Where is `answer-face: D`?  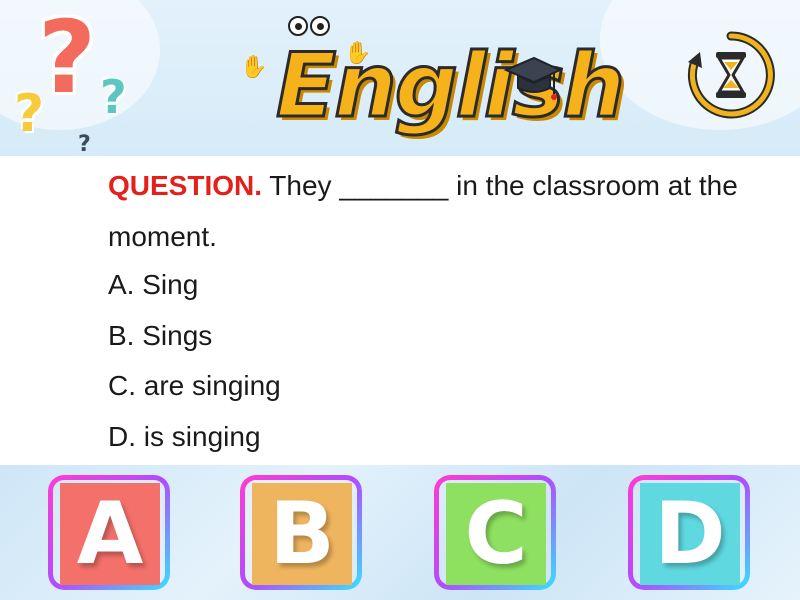 answer-face: D is located at coordinates (690, 534).